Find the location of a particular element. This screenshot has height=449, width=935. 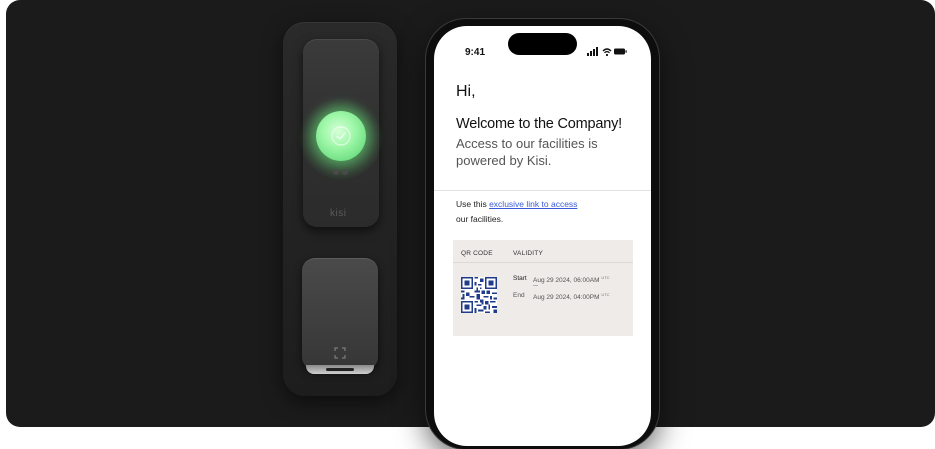

end-label: End is located at coordinates (519, 295).